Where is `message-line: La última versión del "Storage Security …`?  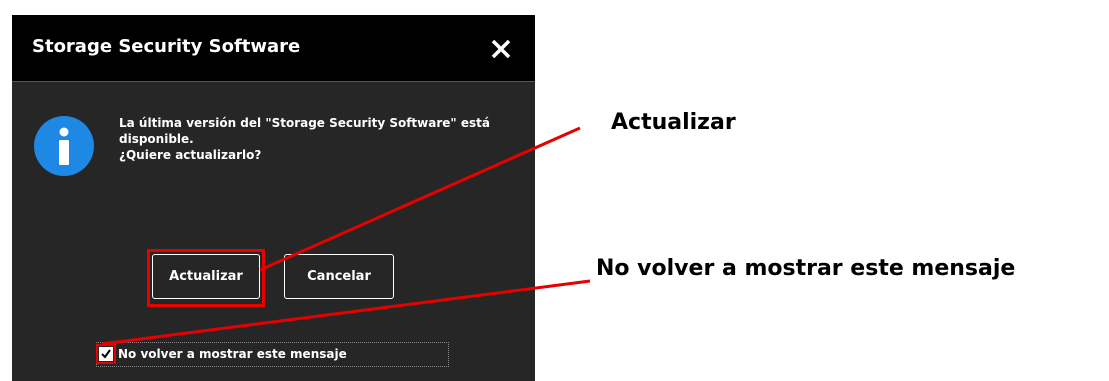 message-line: La última versión del "Storage Security … is located at coordinates (304, 123).